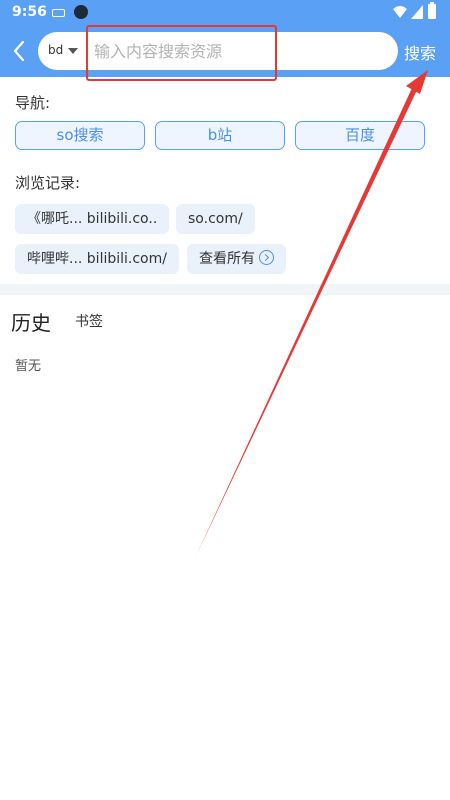 The width and height of the screenshot is (450, 800). What do you see at coordinates (417, 12) in the screenshot?
I see `signal-icon` at bounding box center [417, 12].